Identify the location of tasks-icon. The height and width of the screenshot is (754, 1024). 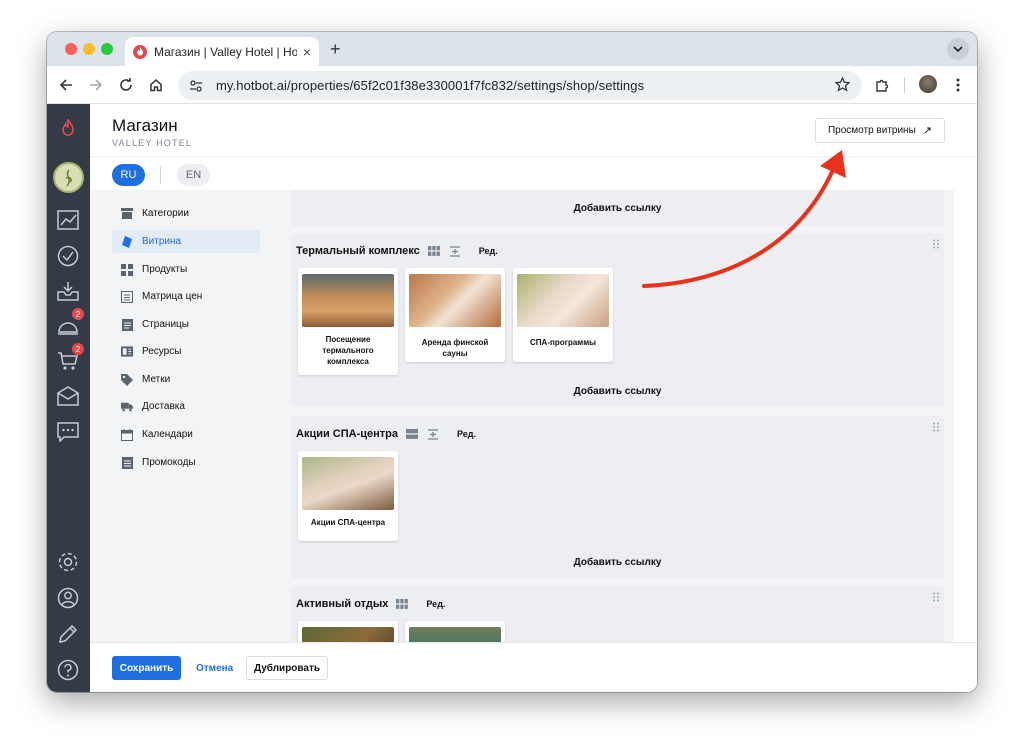
(68, 256).